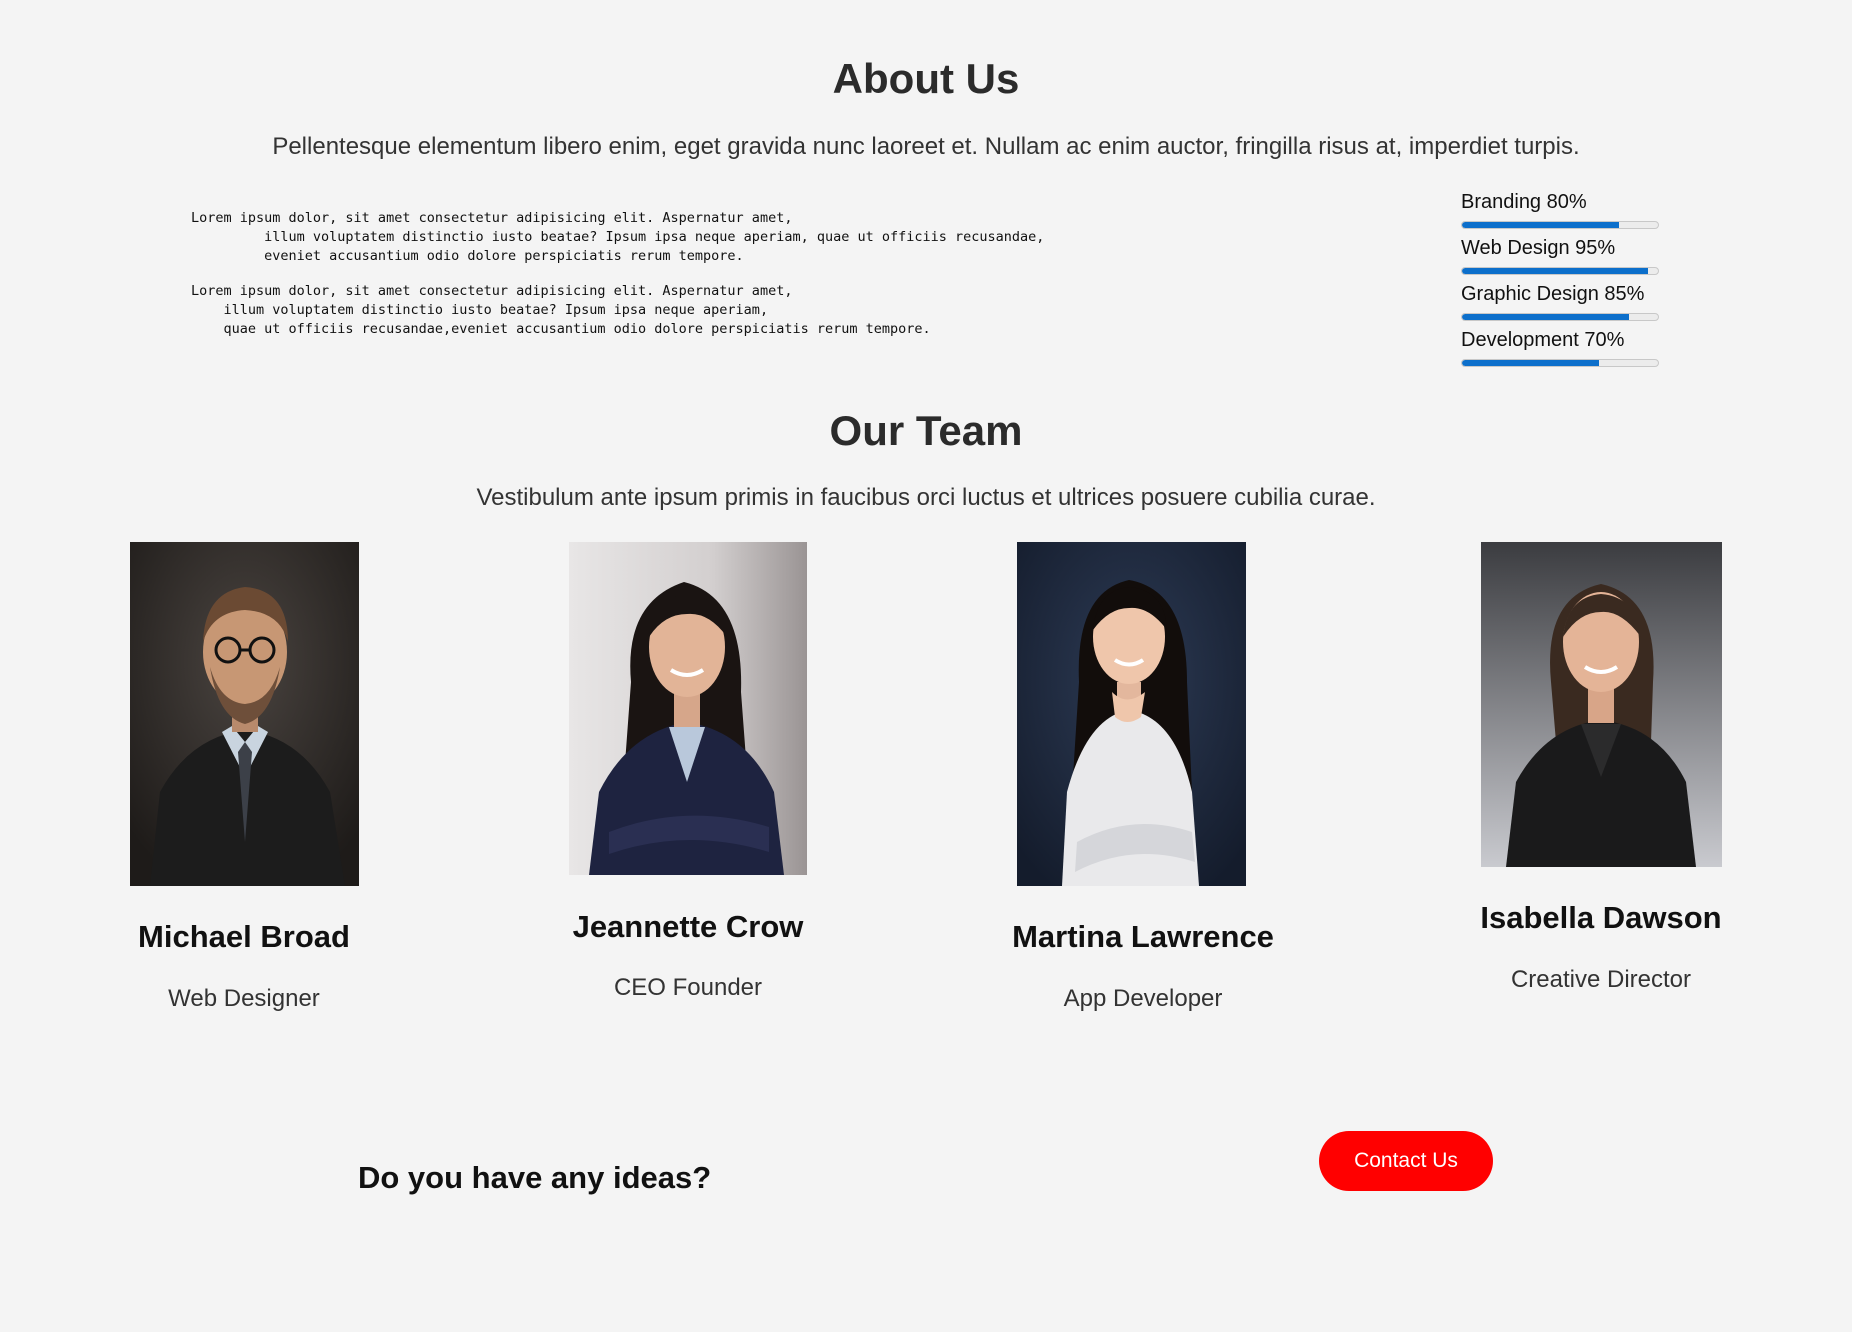 The image size is (1852, 1332). What do you see at coordinates (688, 987) in the screenshot?
I see `team-member-role: CEO Founder` at bounding box center [688, 987].